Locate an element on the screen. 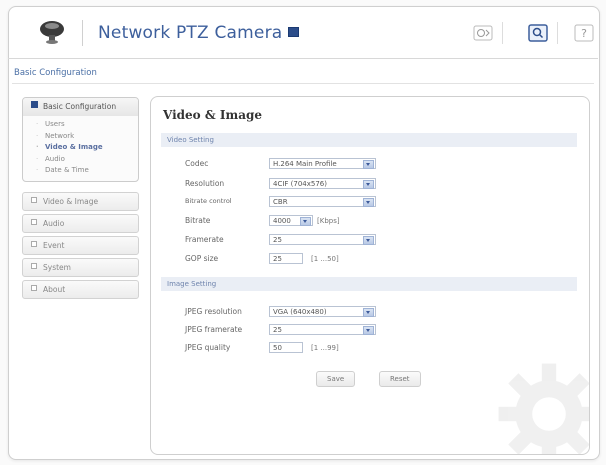  bitrate-select: 4000 is located at coordinates (291, 220).